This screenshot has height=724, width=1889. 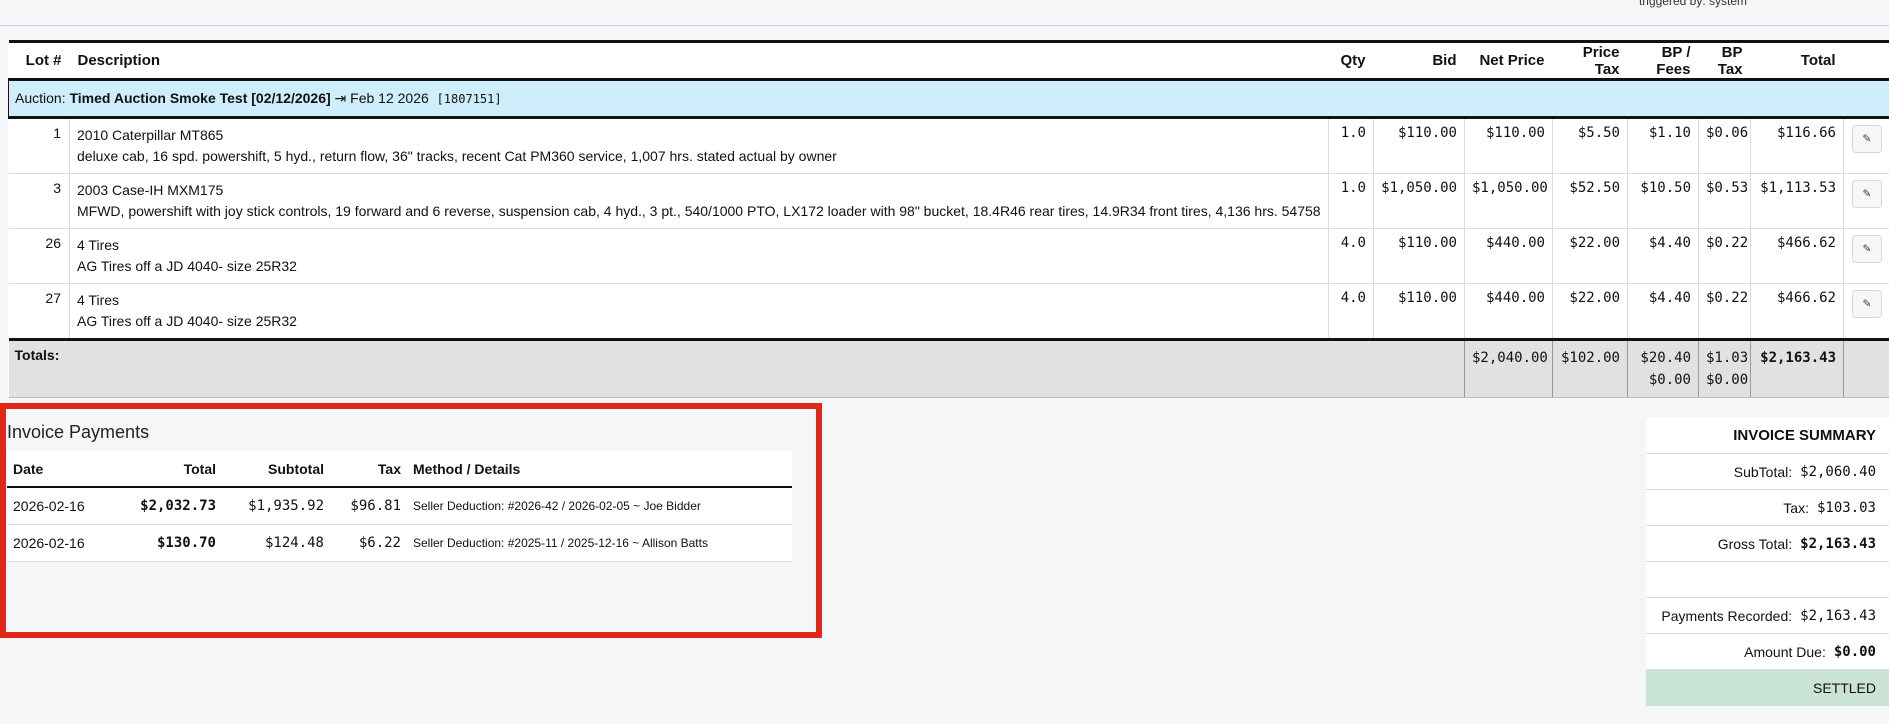 I want to click on payment-subtotal: $1,935.92, so click(x=276, y=506).